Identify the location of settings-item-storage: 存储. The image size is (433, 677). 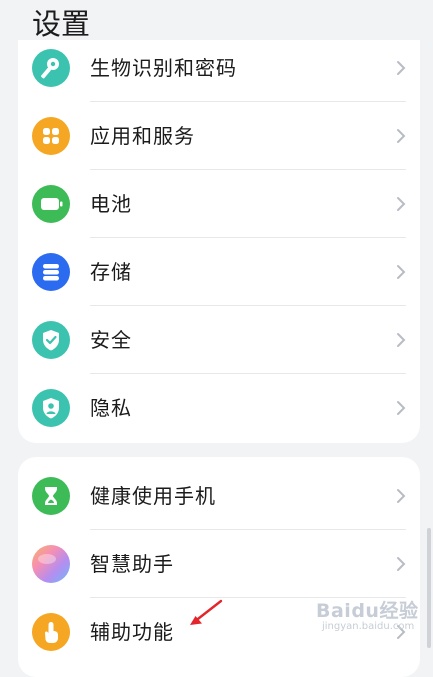
(219, 272).